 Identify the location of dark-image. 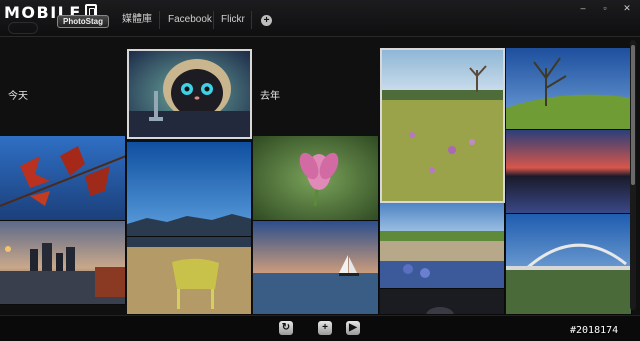
(442, 301).